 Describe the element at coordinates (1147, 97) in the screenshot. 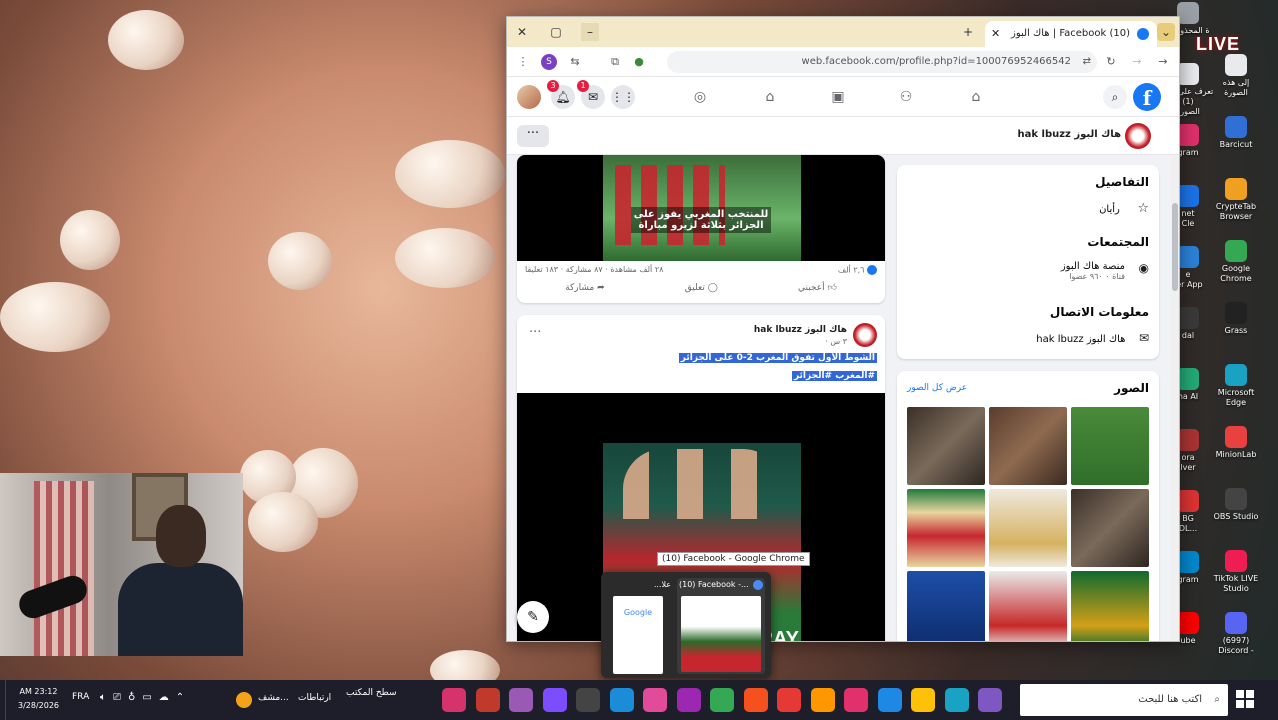

I see `facebook-logo: f` at that location.